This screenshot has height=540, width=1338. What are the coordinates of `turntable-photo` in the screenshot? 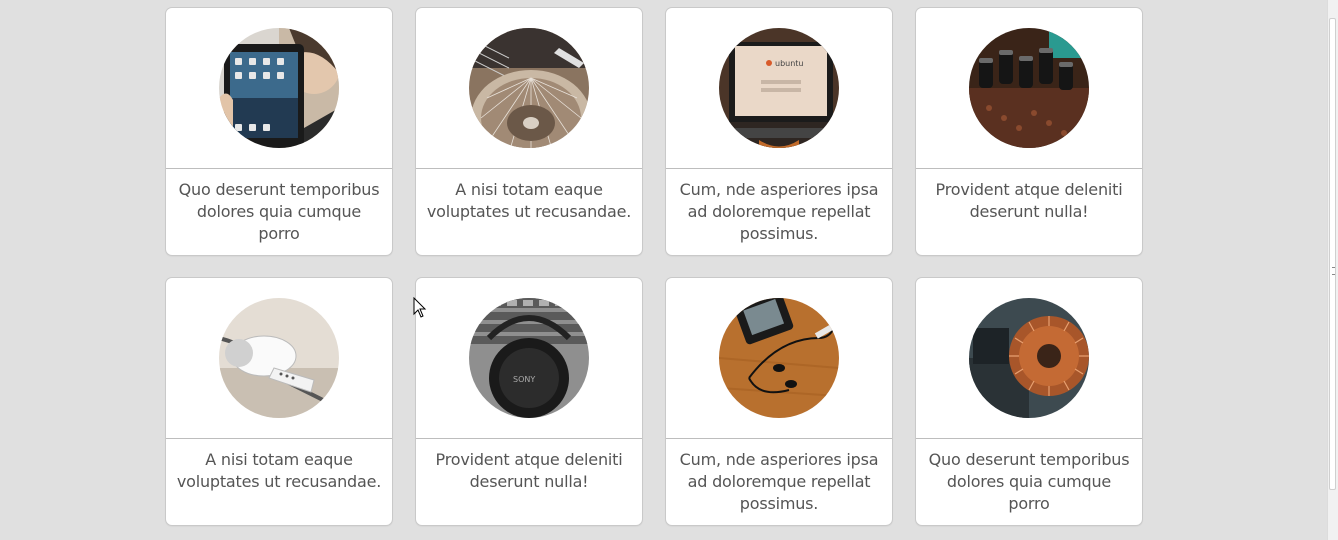 It's located at (529, 88).